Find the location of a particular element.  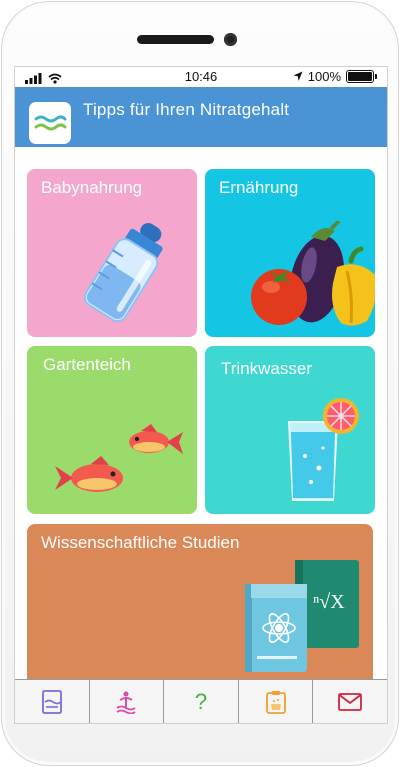

vegetables-icon is located at coordinates (313, 273).